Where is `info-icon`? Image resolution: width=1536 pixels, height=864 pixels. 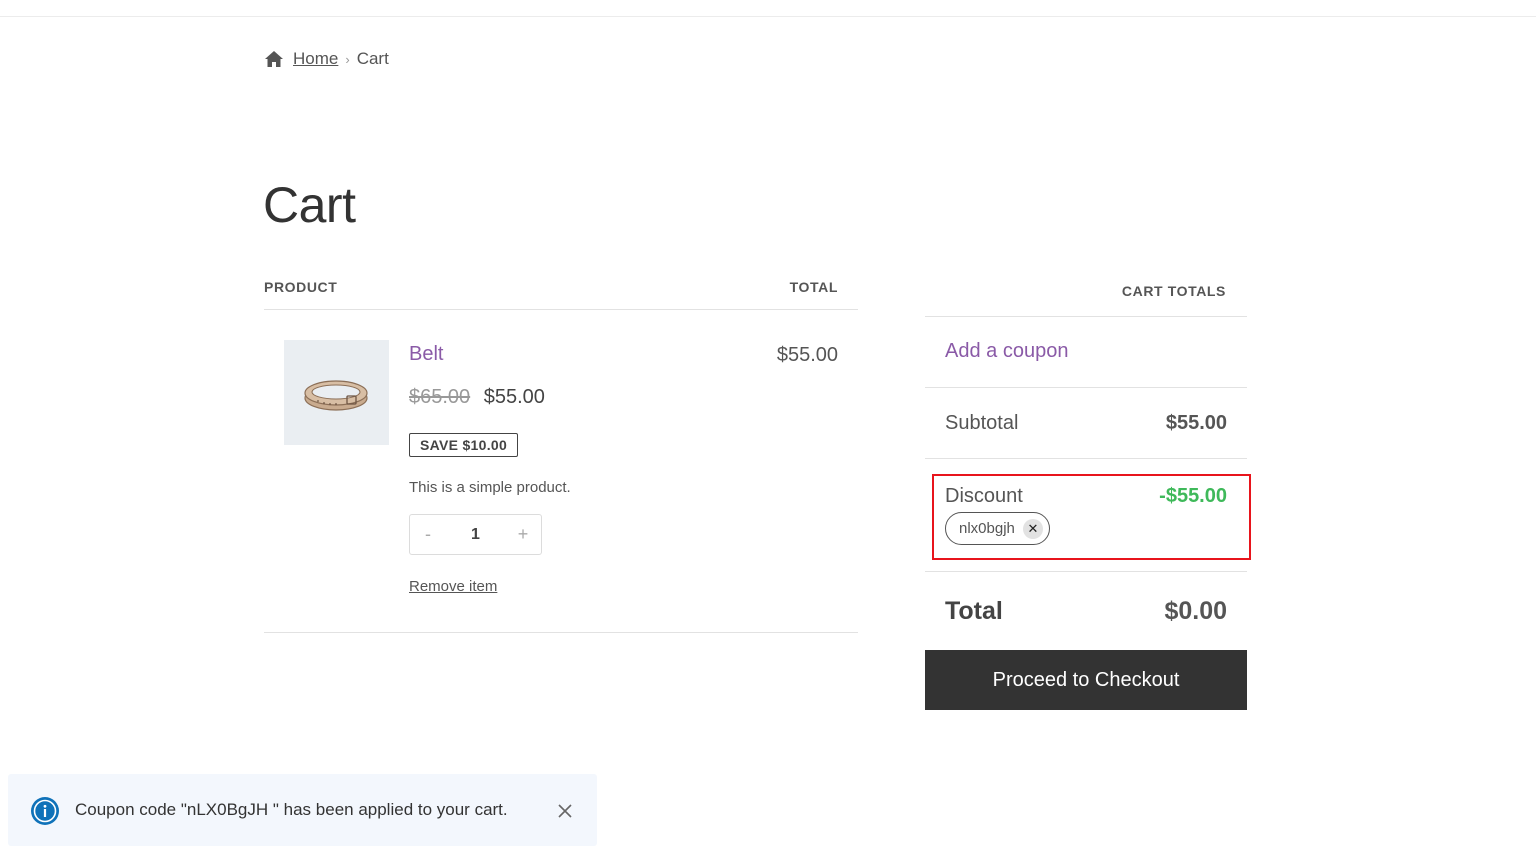 info-icon is located at coordinates (45, 811).